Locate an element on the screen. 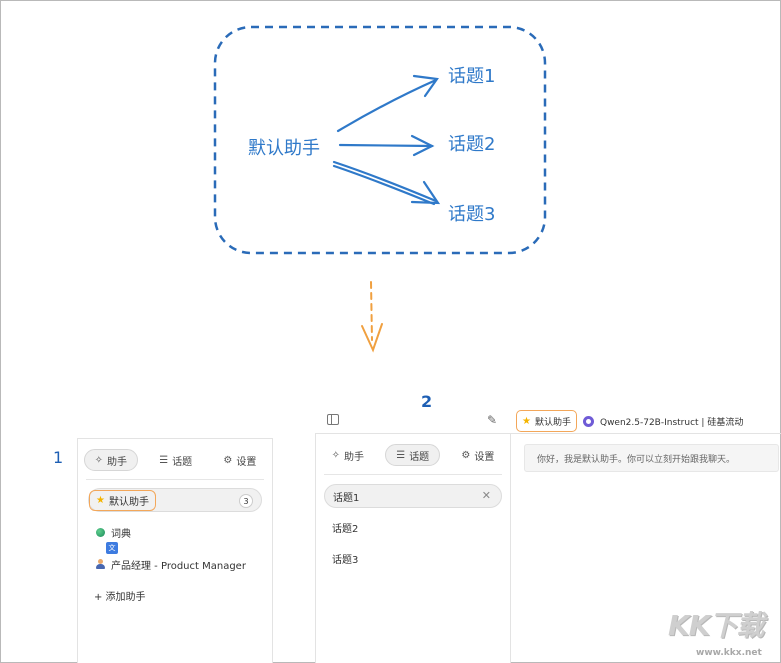 The height and width of the screenshot is (663, 781). person-icon is located at coordinates (100, 564).